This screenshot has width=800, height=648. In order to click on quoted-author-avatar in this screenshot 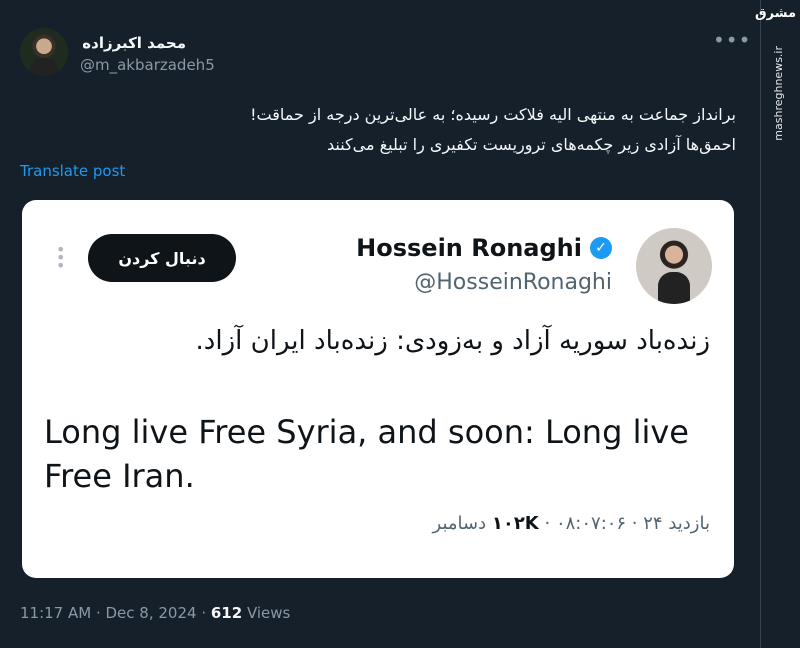, I will do `click(674, 266)`.